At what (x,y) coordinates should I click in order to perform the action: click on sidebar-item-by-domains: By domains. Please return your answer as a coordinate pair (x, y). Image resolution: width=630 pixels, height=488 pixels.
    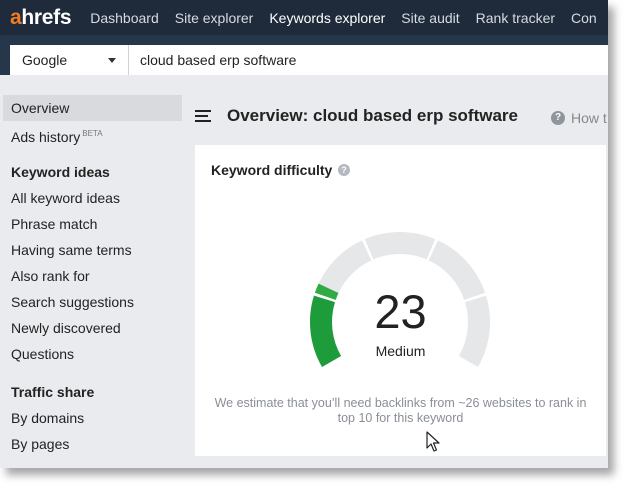
    Looking at the image, I should click on (95, 418).